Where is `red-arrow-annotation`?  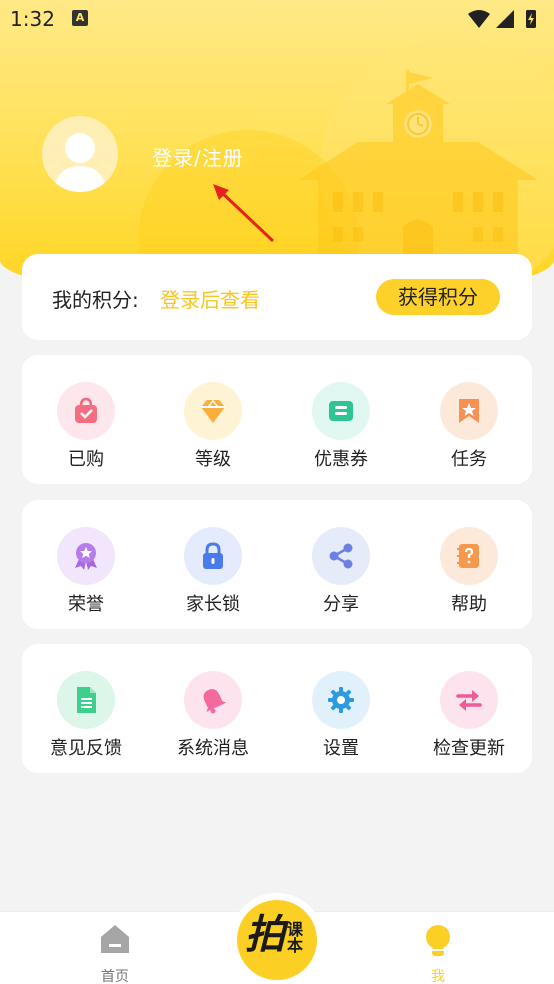
red-arrow-annotation is located at coordinates (244, 213).